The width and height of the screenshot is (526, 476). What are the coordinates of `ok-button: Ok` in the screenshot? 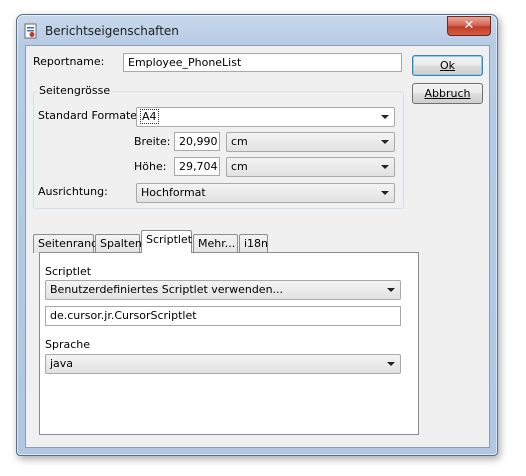 It's located at (447, 65).